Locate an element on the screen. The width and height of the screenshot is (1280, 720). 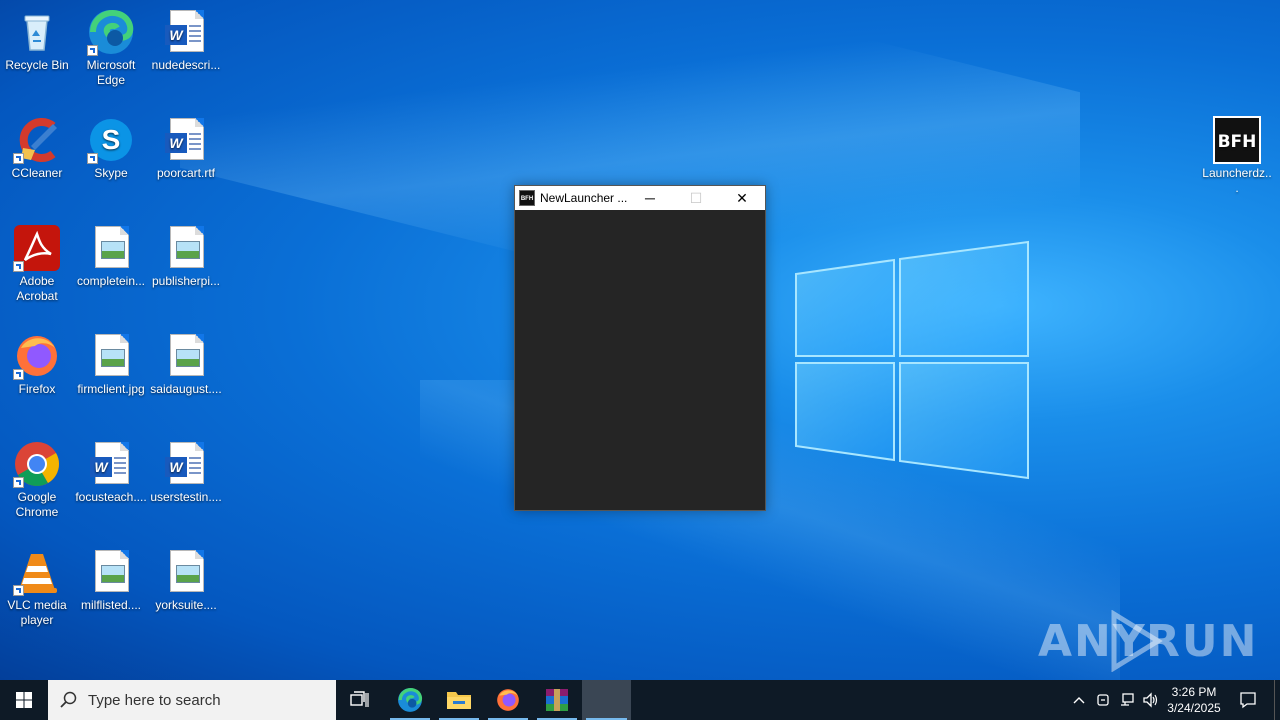
desktop-icon-label: Google Chrome is located at coordinates (37, 504).